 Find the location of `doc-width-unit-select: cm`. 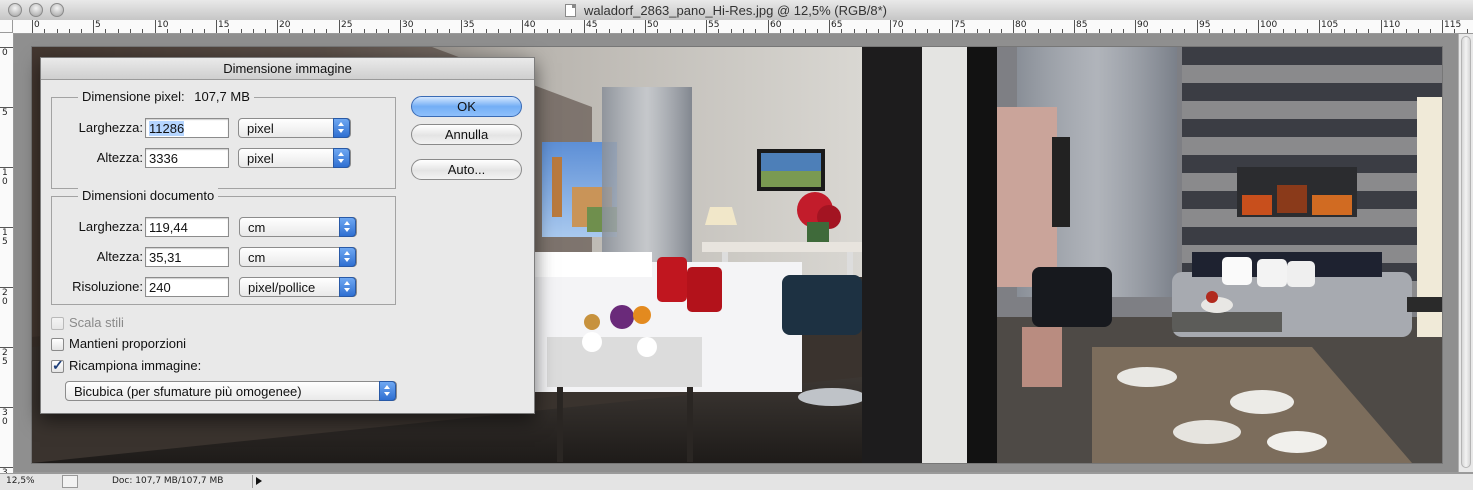

doc-width-unit-select: cm is located at coordinates (298, 227).